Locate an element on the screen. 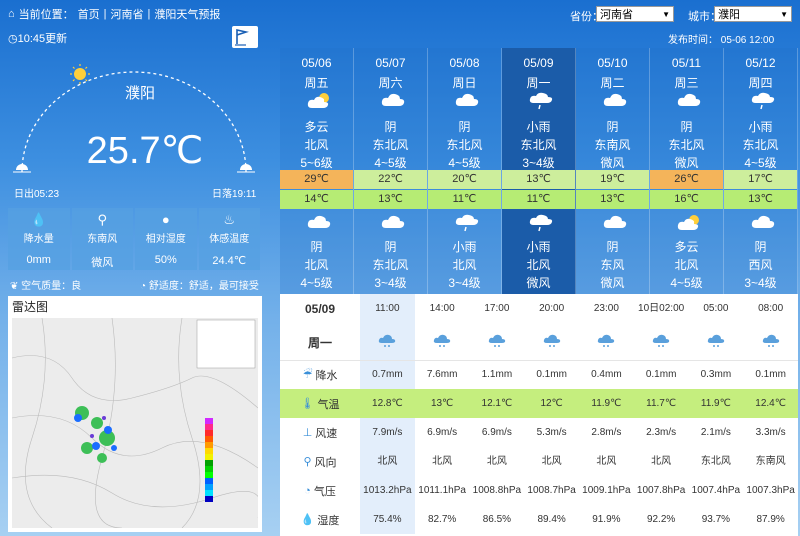 This screenshot has height=536, width=800. day-wind-level: 5~6级 is located at coordinates (316, 163).